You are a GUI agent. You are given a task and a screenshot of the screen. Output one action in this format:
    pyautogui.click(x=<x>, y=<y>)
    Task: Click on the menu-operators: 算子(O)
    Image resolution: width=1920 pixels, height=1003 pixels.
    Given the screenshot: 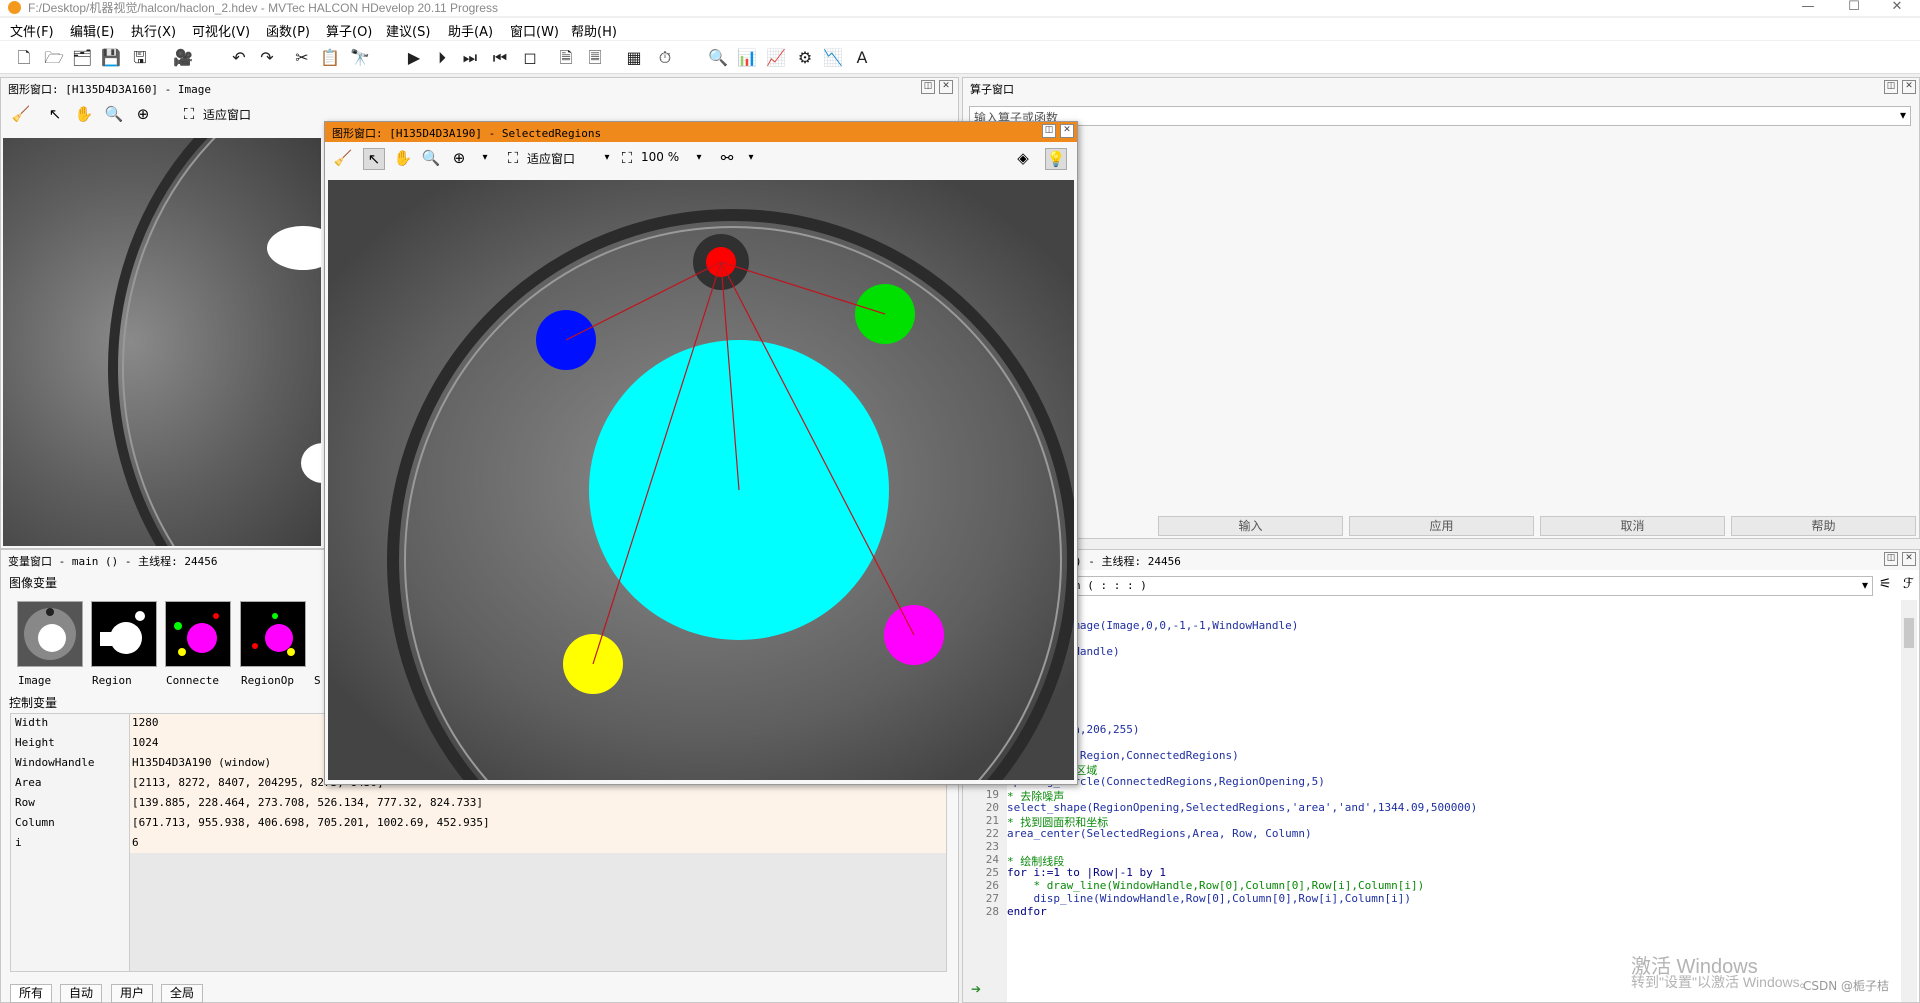 What is the action you would take?
    pyautogui.click(x=349, y=30)
    